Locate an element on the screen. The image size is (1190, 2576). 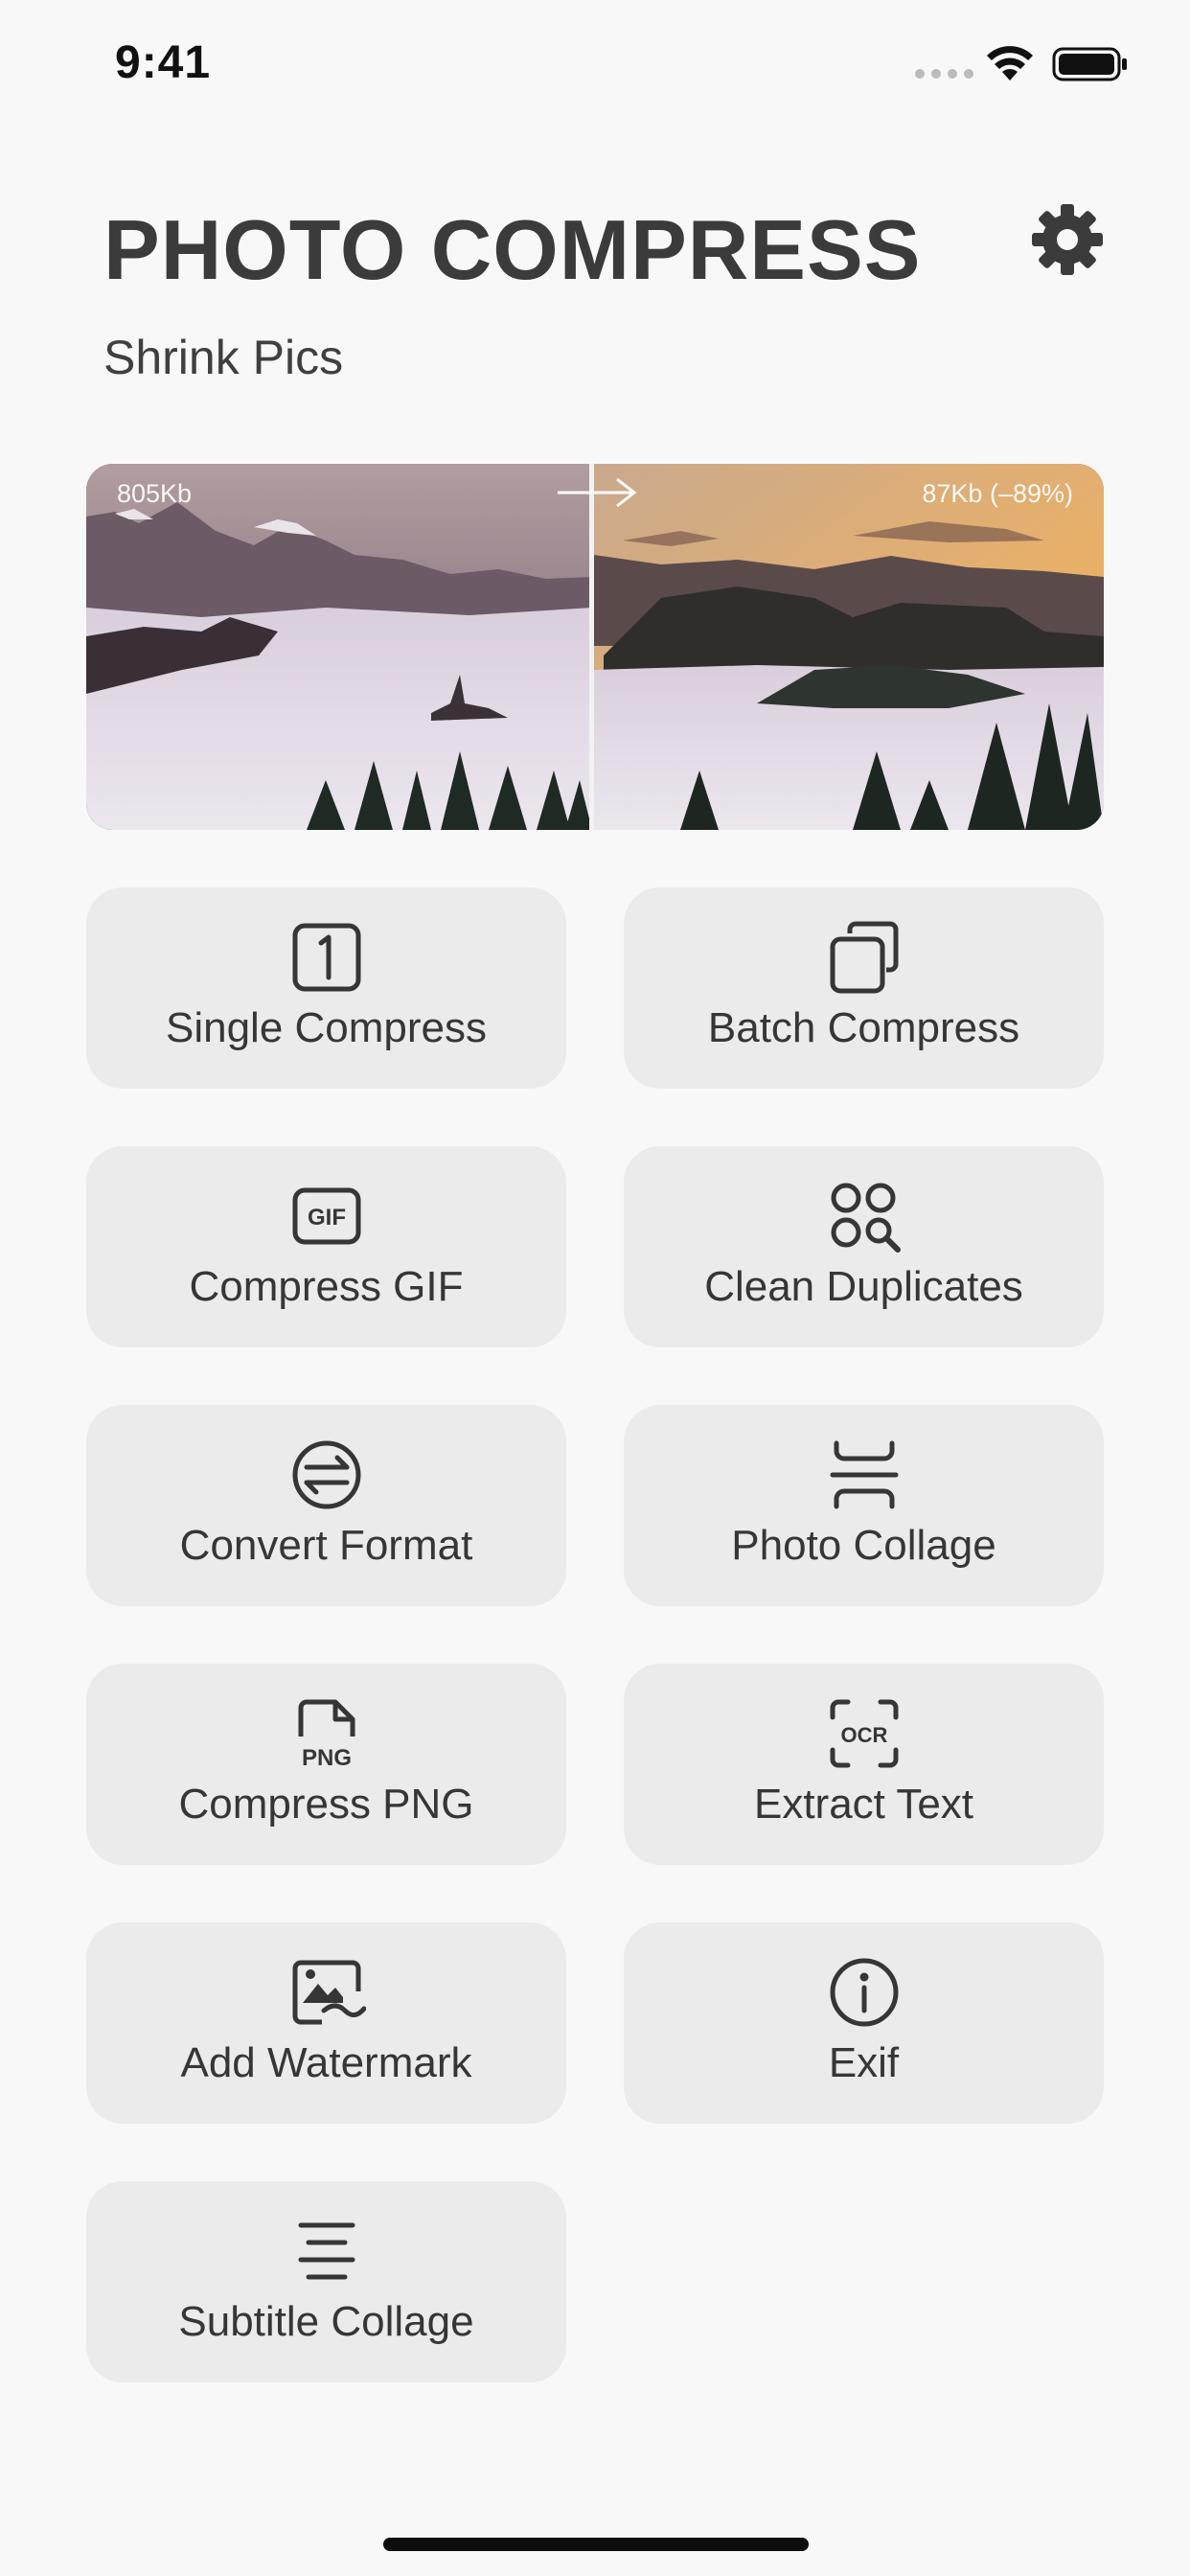
stacked-images-icon is located at coordinates (864, 957).